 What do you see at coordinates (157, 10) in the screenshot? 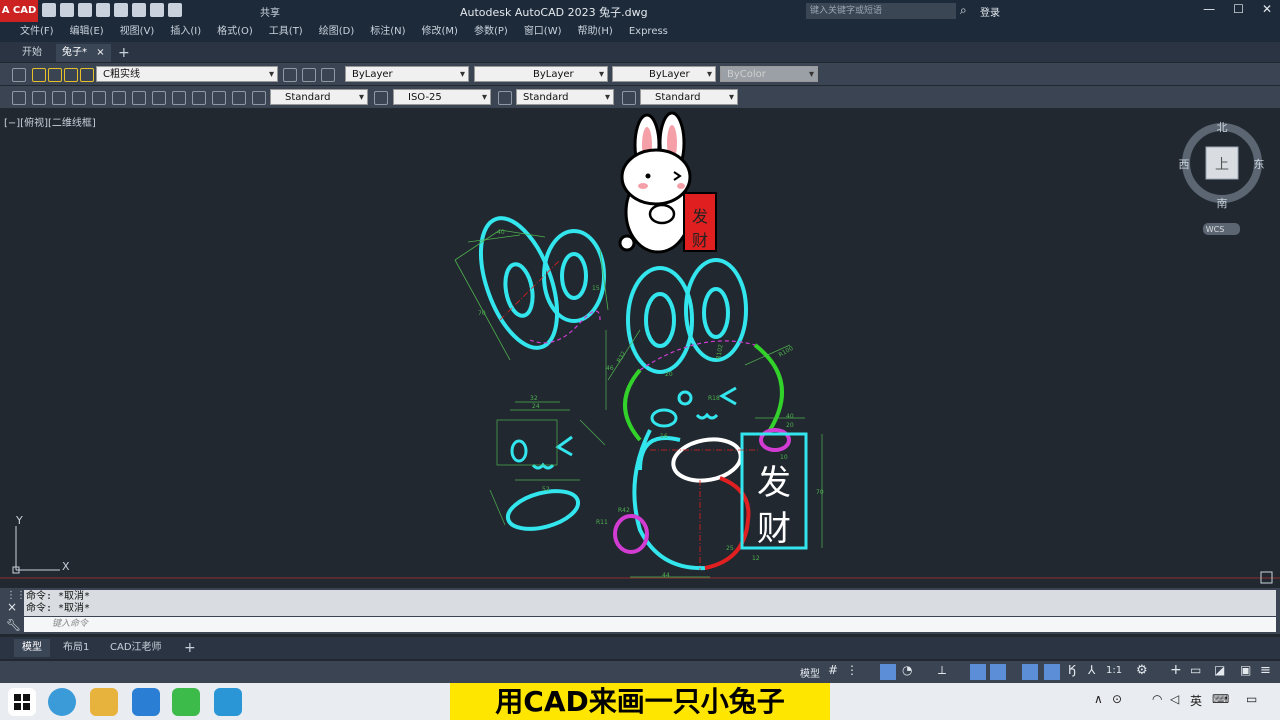
I see `undo-icon` at bounding box center [157, 10].